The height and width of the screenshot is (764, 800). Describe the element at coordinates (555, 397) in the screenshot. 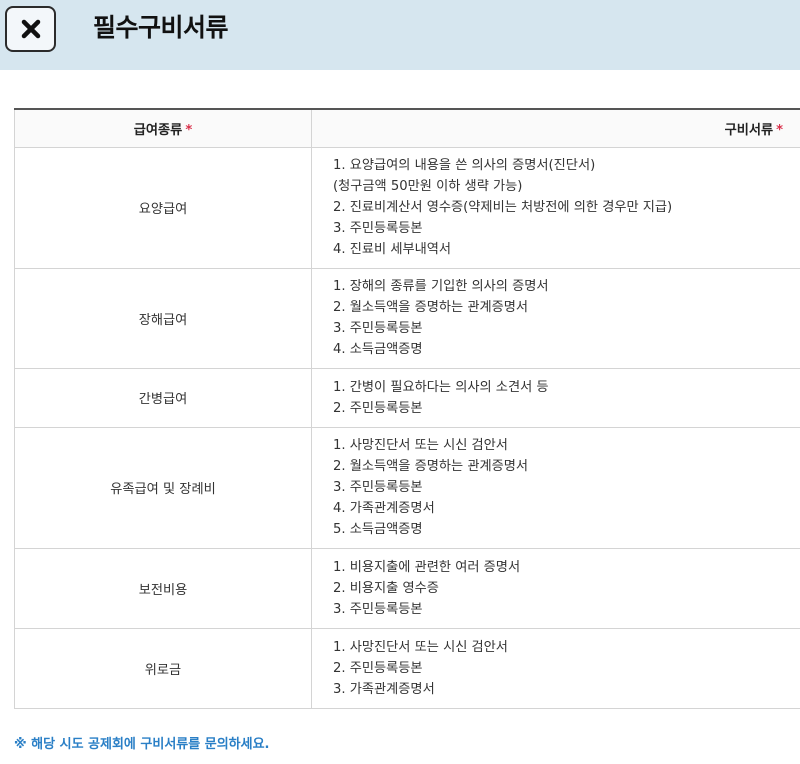

I see `documents-cell: 1. 간병이 필요하다는 의사의 소견서 등 2. 주민등록등본` at that location.